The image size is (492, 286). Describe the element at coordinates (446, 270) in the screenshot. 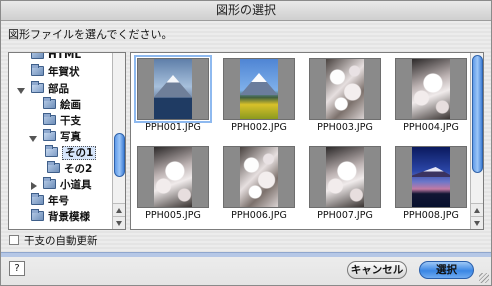

I see `select-button: 選択` at that location.